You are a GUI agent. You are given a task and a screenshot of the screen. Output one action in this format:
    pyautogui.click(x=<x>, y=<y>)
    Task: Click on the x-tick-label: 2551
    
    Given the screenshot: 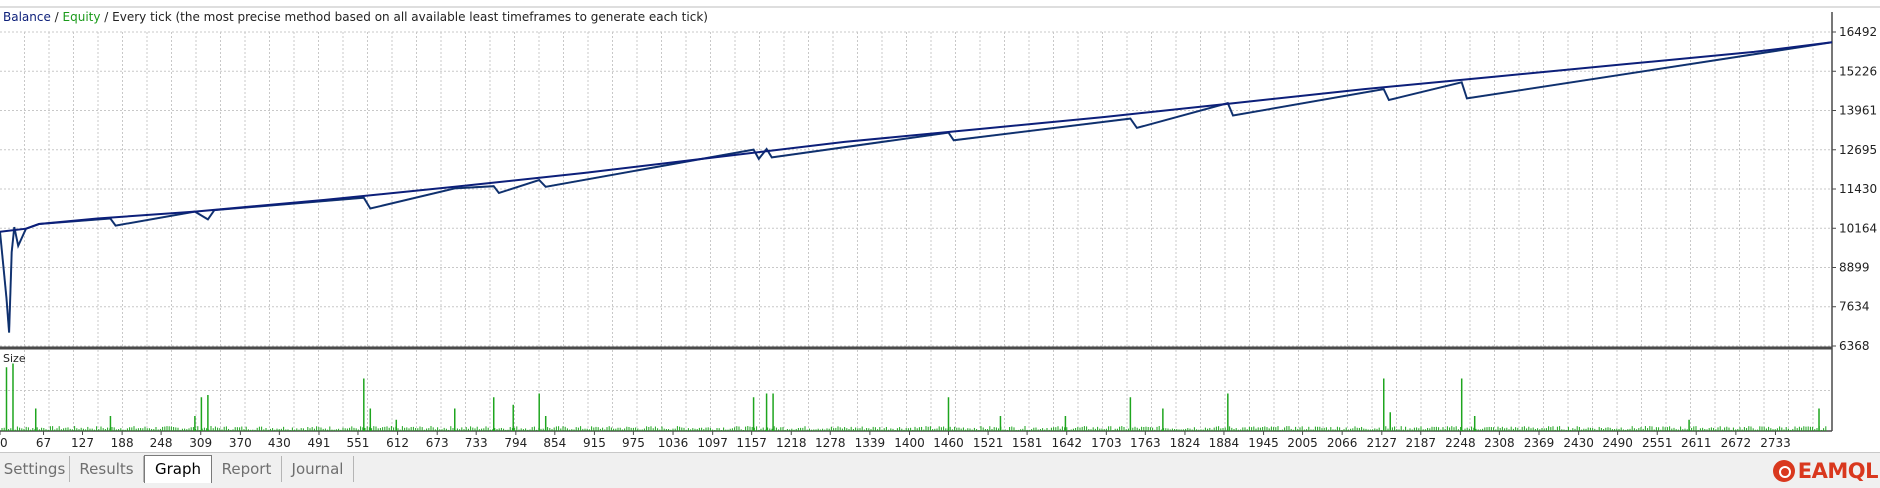 What is the action you would take?
    pyautogui.click(x=1657, y=443)
    